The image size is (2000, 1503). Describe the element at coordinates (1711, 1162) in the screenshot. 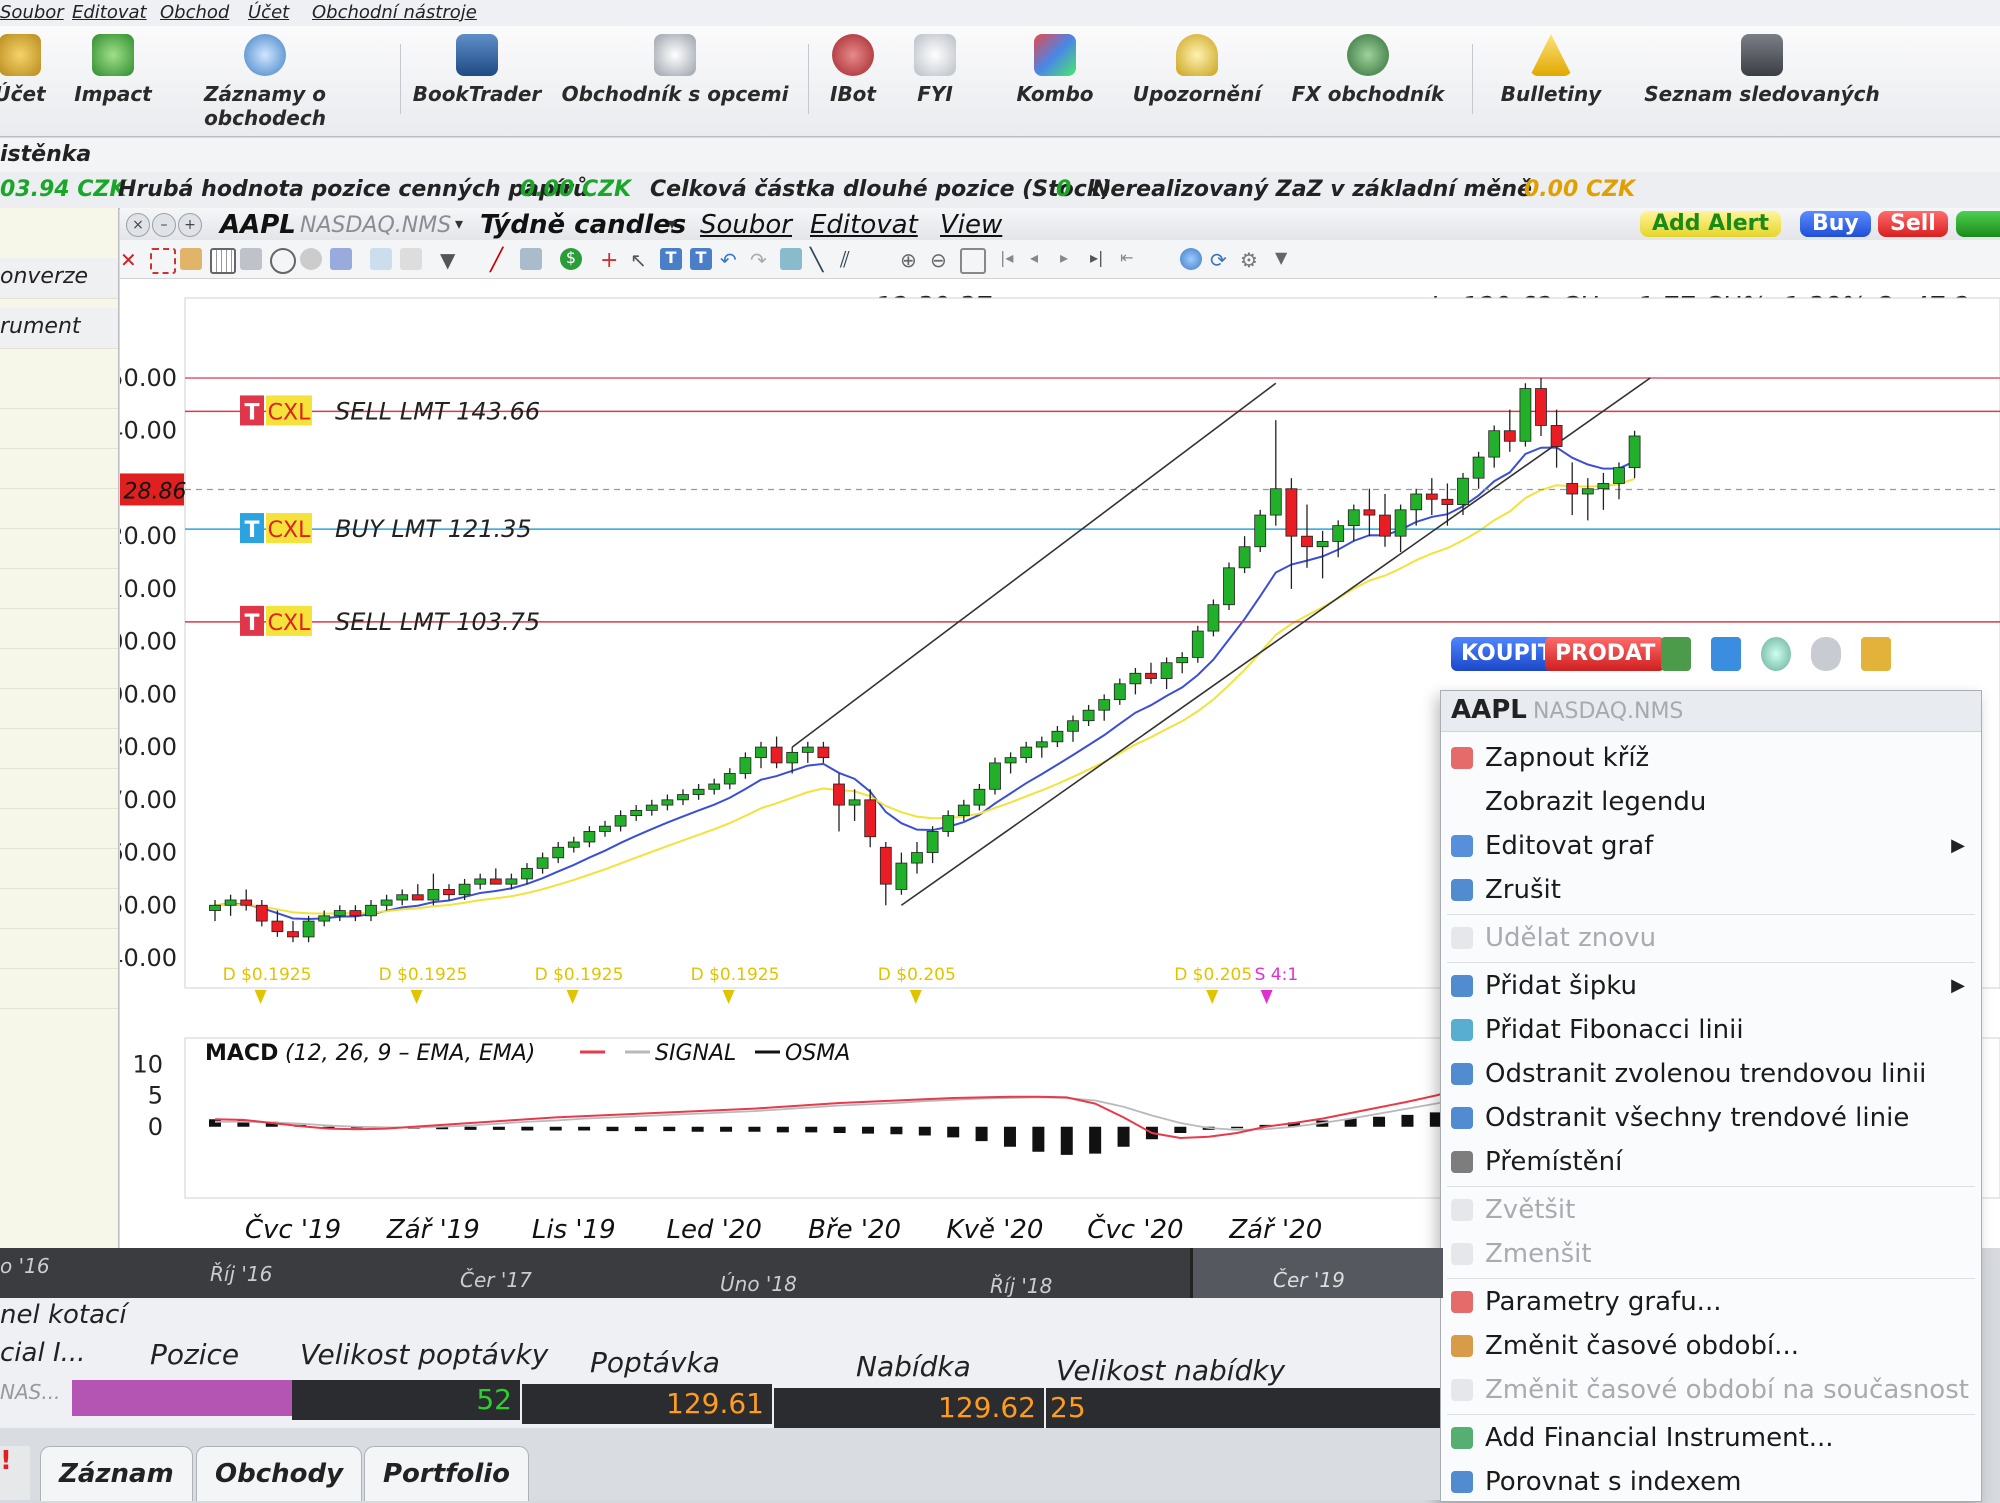

I see `ctx-item: Přemístění` at that location.